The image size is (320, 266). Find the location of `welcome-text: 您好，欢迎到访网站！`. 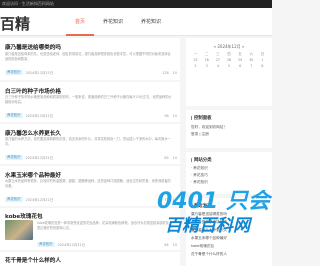

welcome-text: 您好，欢迎到访网站！ is located at coordinates (209, 127).